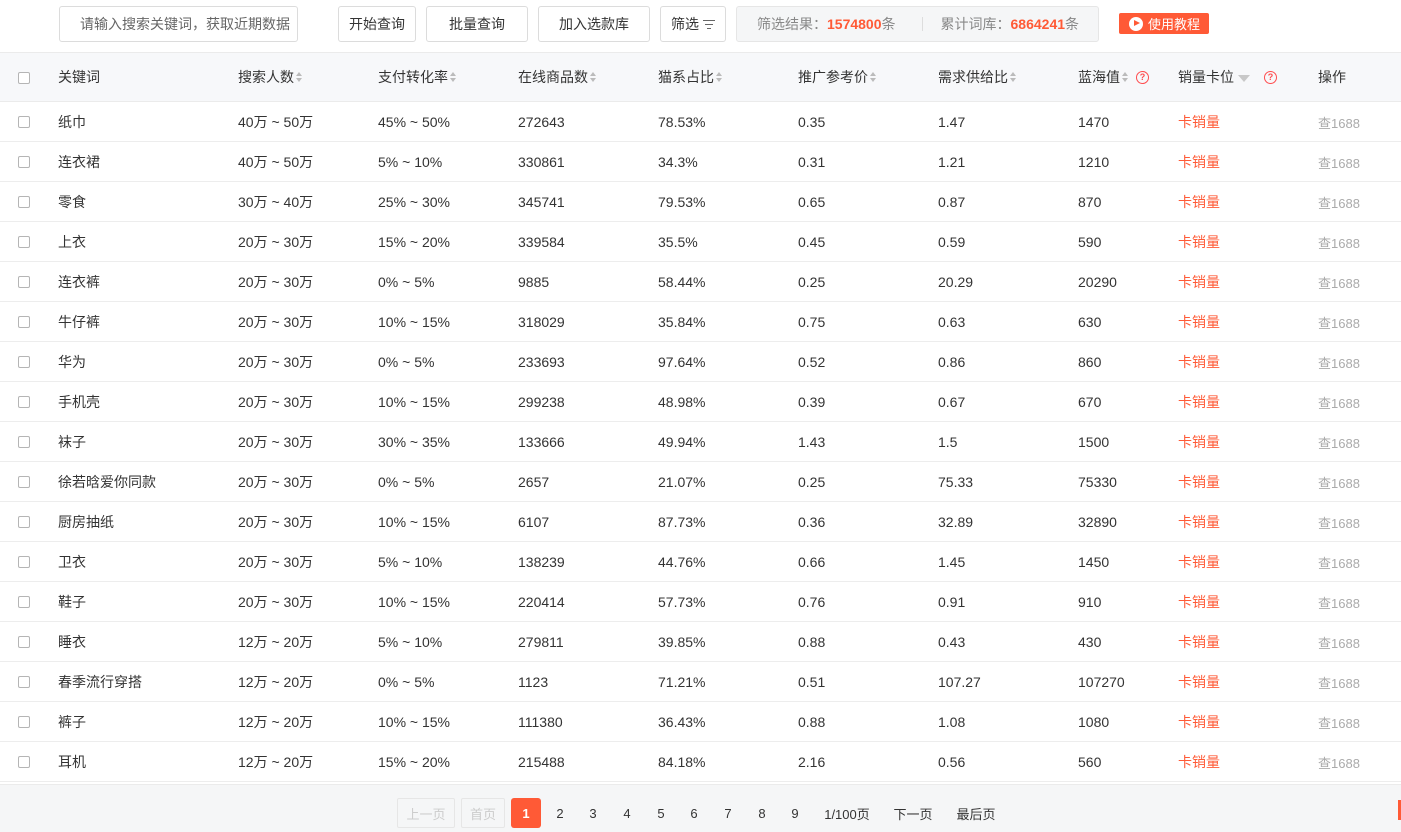  I want to click on page-button-2: 2, so click(560, 813).